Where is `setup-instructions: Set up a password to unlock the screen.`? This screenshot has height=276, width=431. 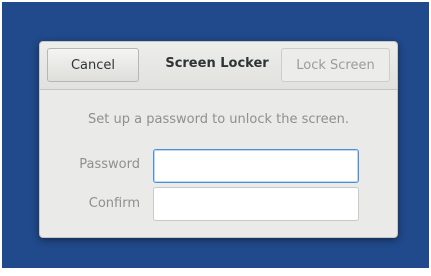 setup-instructions: Set up a password to unlock the screen. is located at coordinates (218, 119).